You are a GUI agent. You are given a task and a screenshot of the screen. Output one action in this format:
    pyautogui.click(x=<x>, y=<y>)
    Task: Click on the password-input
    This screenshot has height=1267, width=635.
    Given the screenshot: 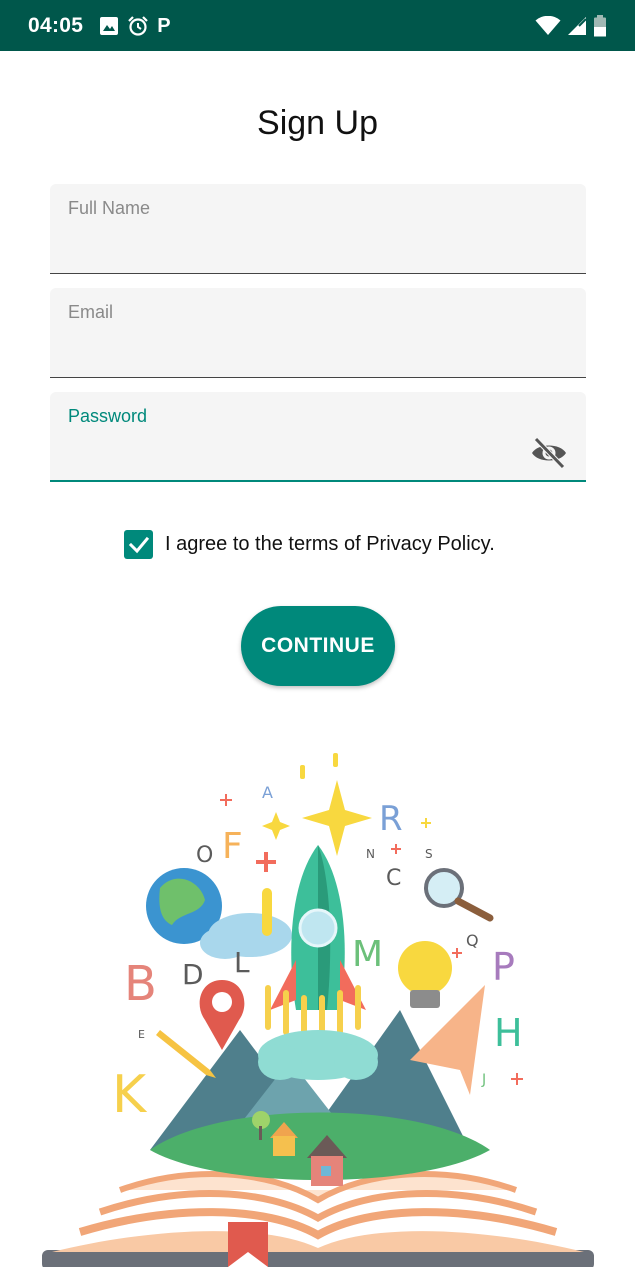 What is the action you would take?
    pyautogui.click(x=295, y=452)
    